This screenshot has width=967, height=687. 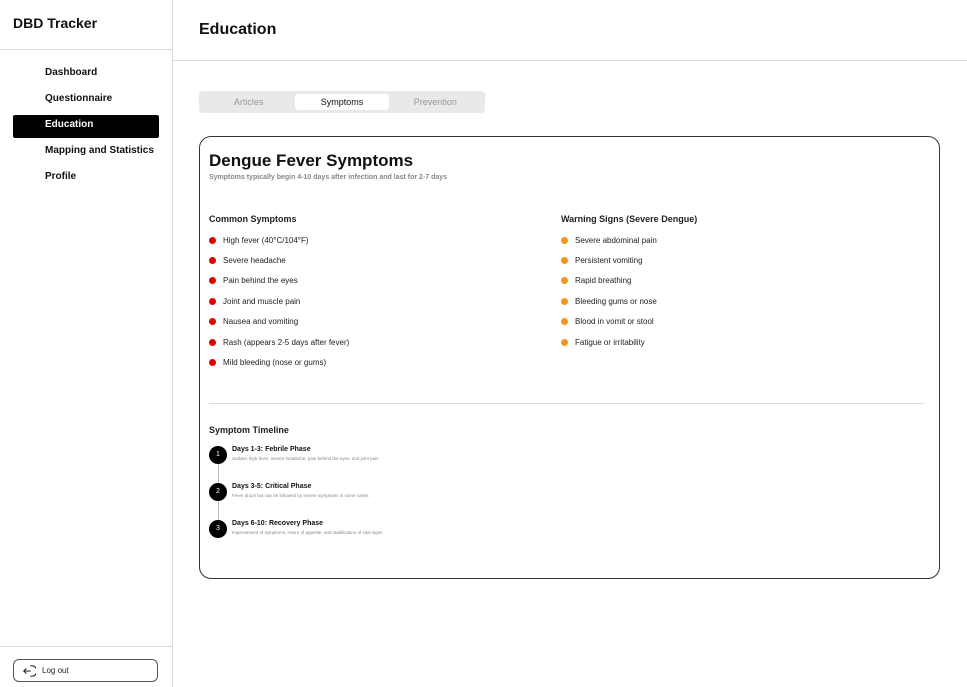 What do you see at coordinates (248, 102) in the screenshot?
I see `tab-articles: Articles` at bounding box center [248, 102].